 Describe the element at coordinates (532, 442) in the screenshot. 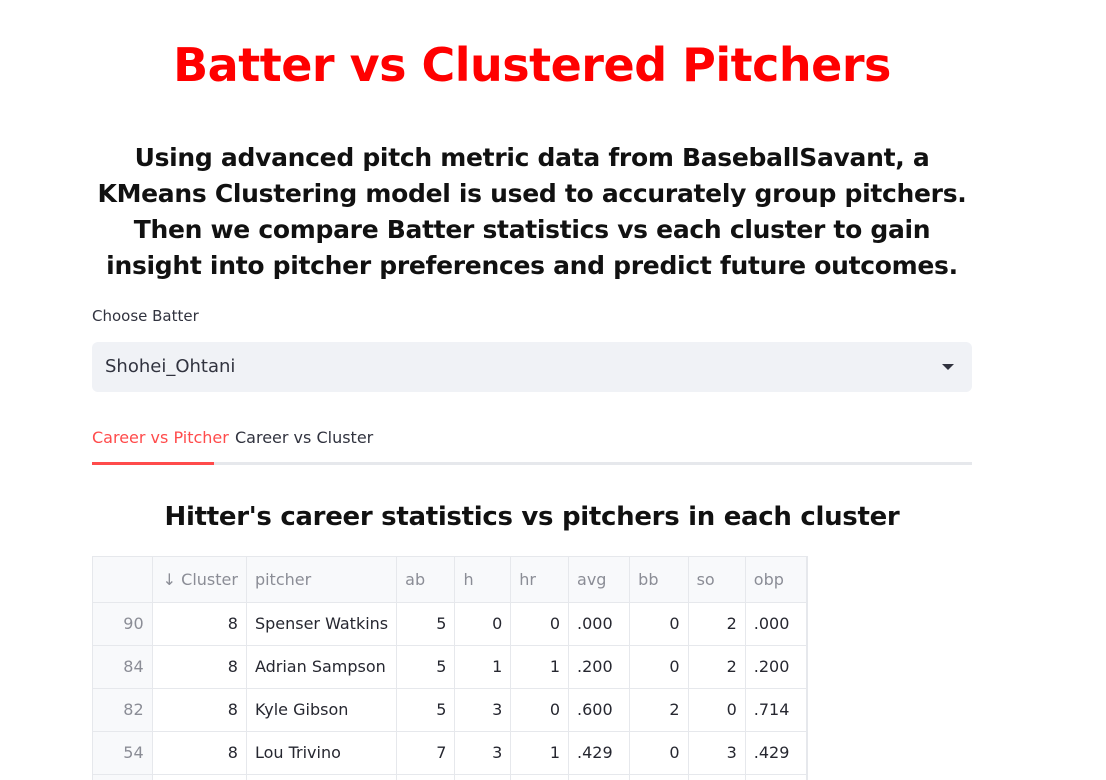

I see `tab-bar: Career vs Pitcher Career vs Cluster` at that location.